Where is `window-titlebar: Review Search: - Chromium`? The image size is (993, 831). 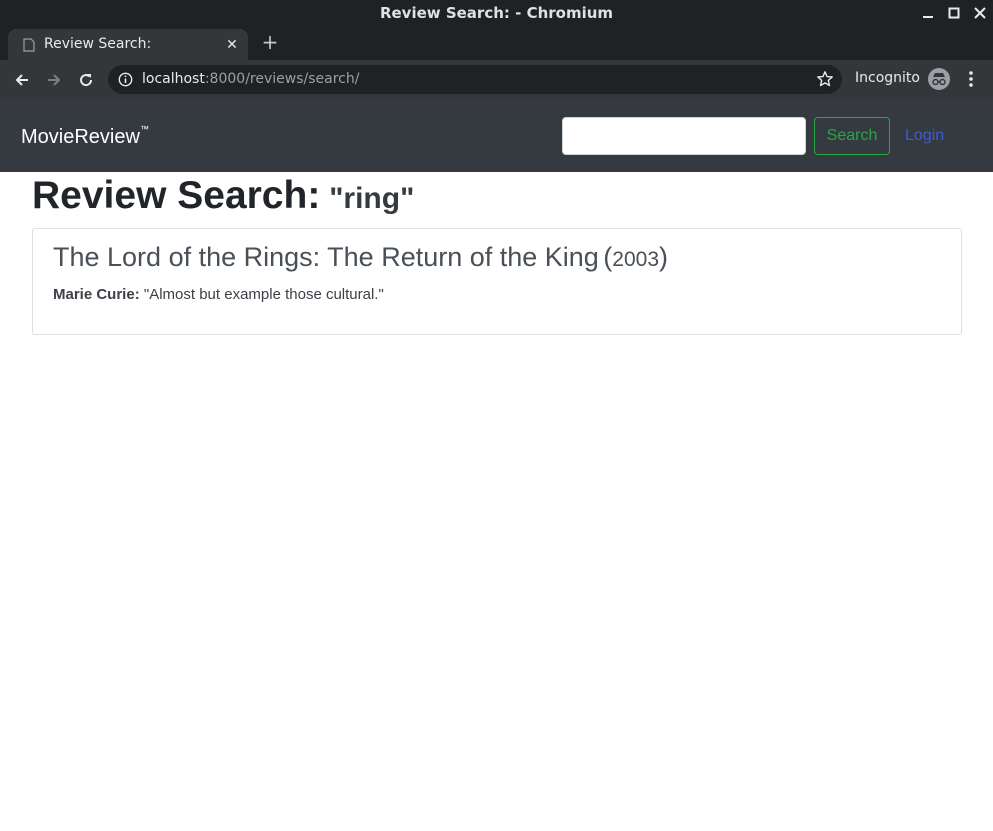
window-titlebar: Review Search: - Chromium is located at coordinates (496, 13).